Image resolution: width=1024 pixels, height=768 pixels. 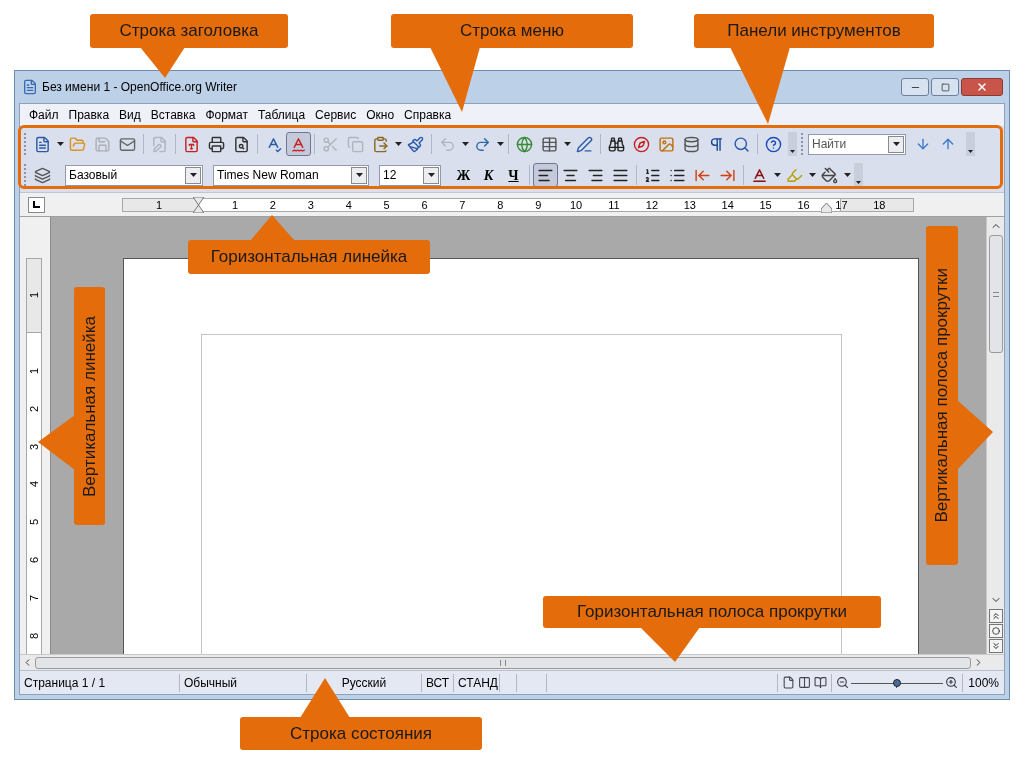 I want to click on ruler-number: 14, so click(x=727, y=204).